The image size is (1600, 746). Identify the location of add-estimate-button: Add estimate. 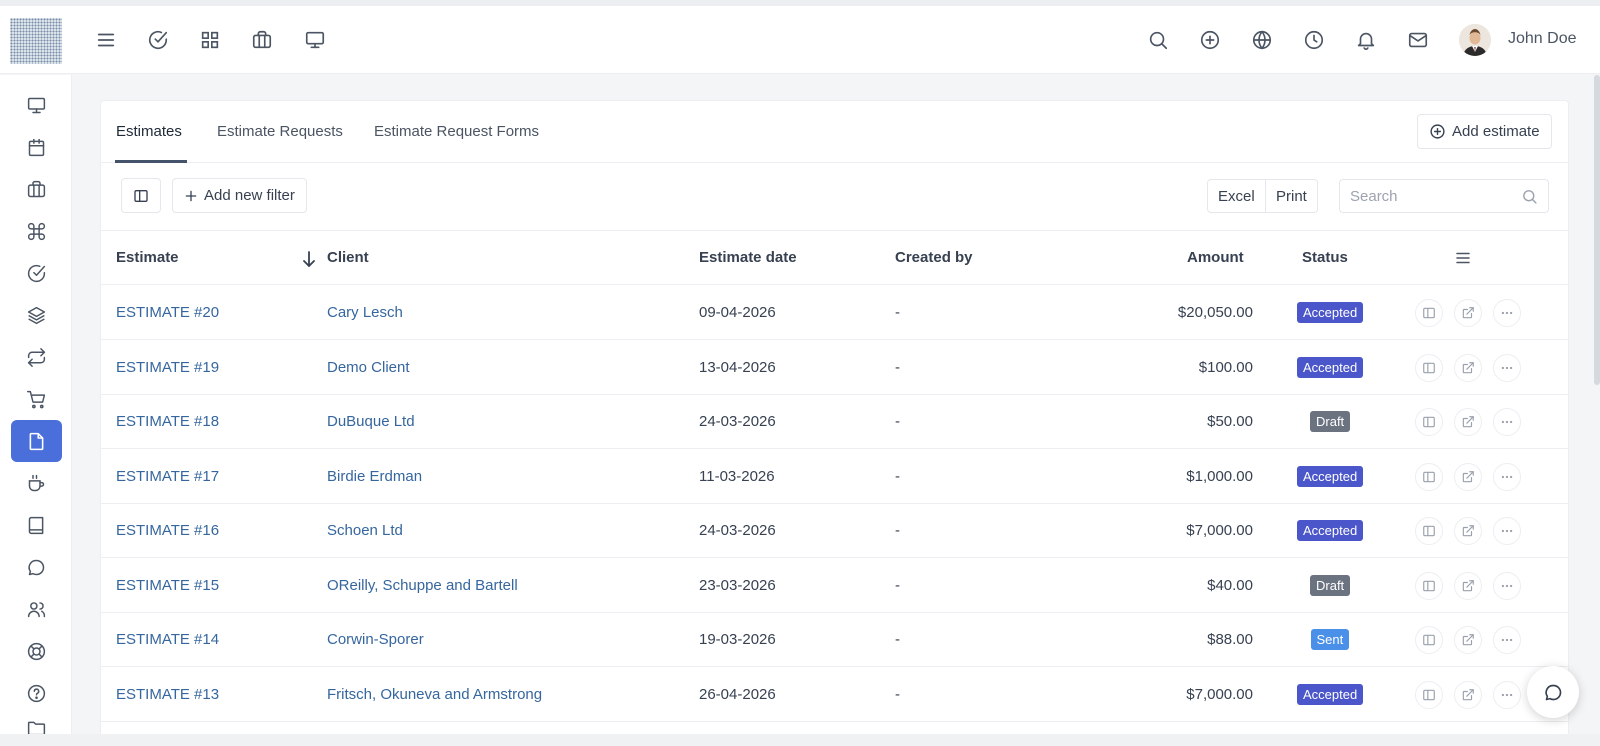
(1484, 131).